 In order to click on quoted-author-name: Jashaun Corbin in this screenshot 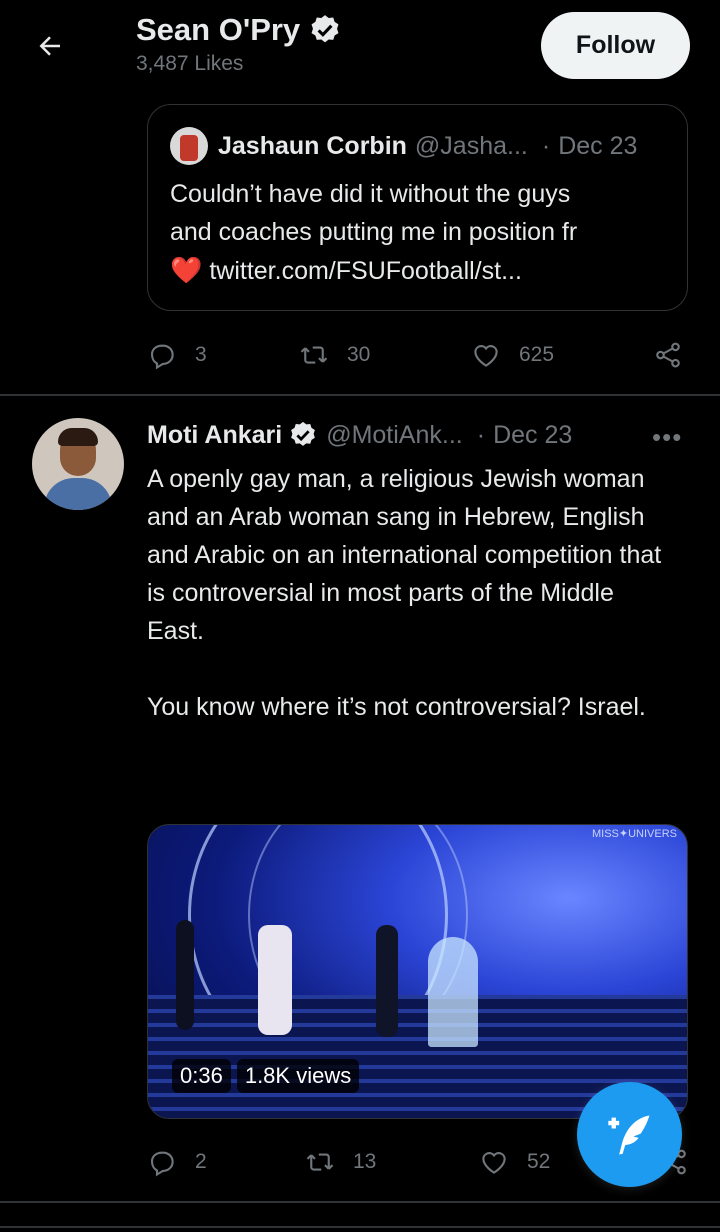, I will do `click(312, 145)`.